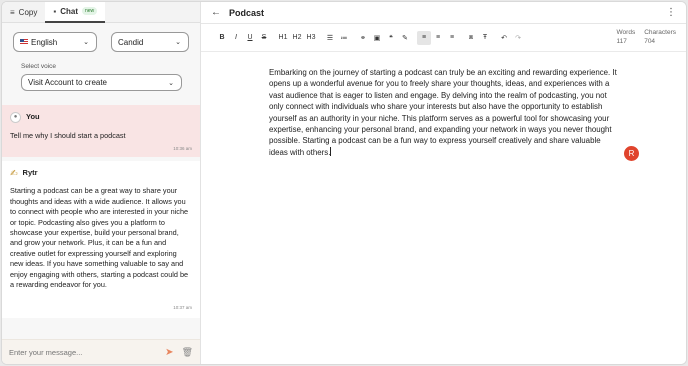  I want to click on voice-value: Visit Account to create, so click(68, 82).